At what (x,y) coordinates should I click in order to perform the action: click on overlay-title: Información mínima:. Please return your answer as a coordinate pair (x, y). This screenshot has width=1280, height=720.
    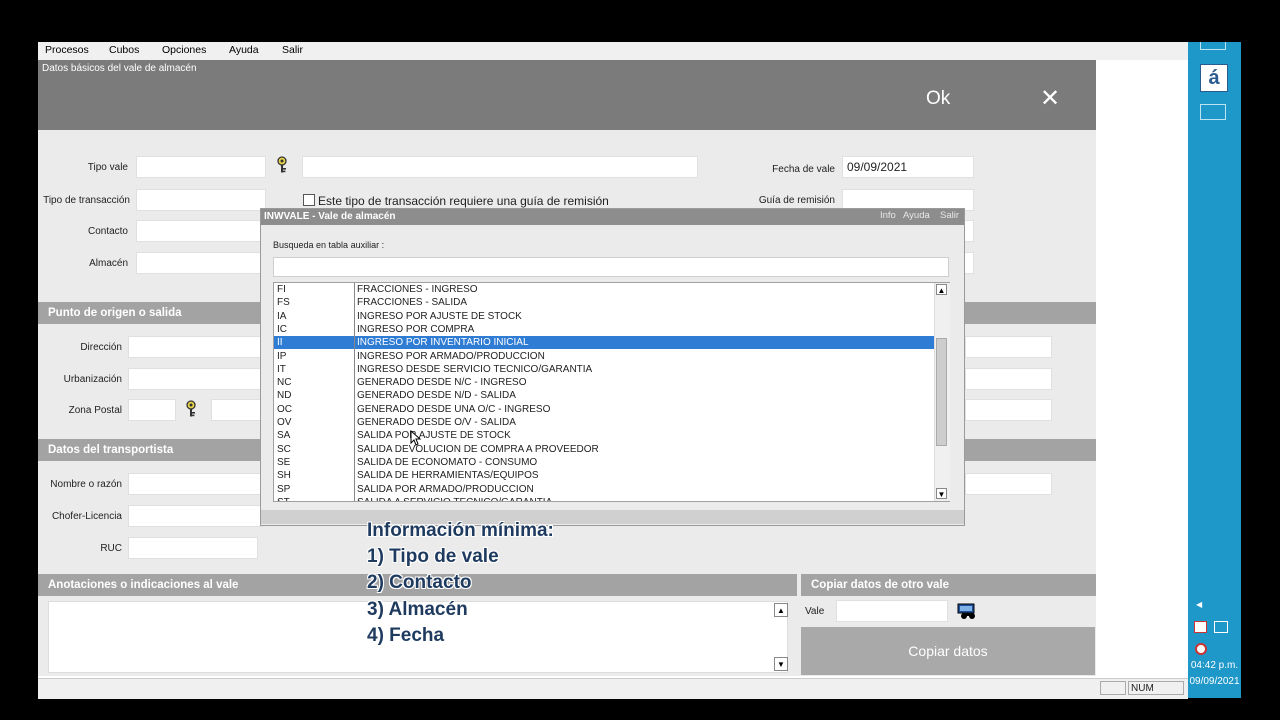
    Looking at the image, I should click on (460, 530).